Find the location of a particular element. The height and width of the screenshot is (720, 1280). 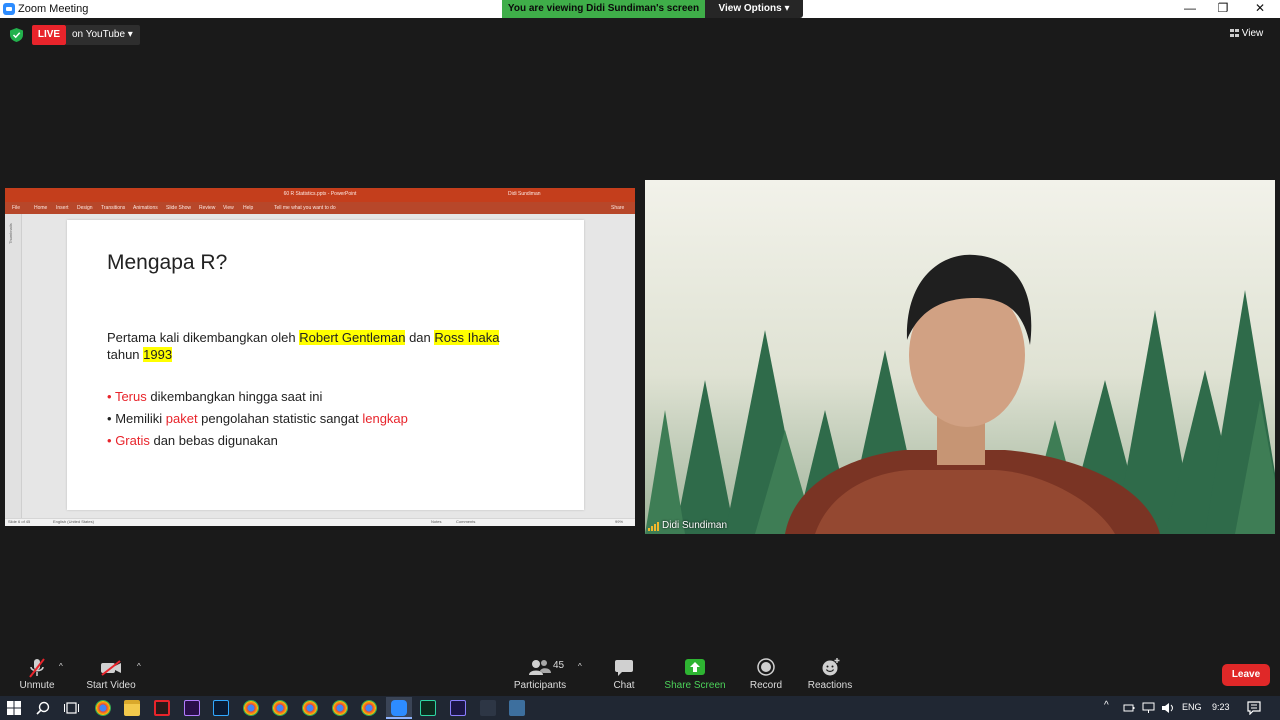

ppt-tell-me: Tell me what you want to do is located at coordinates (305, 208).